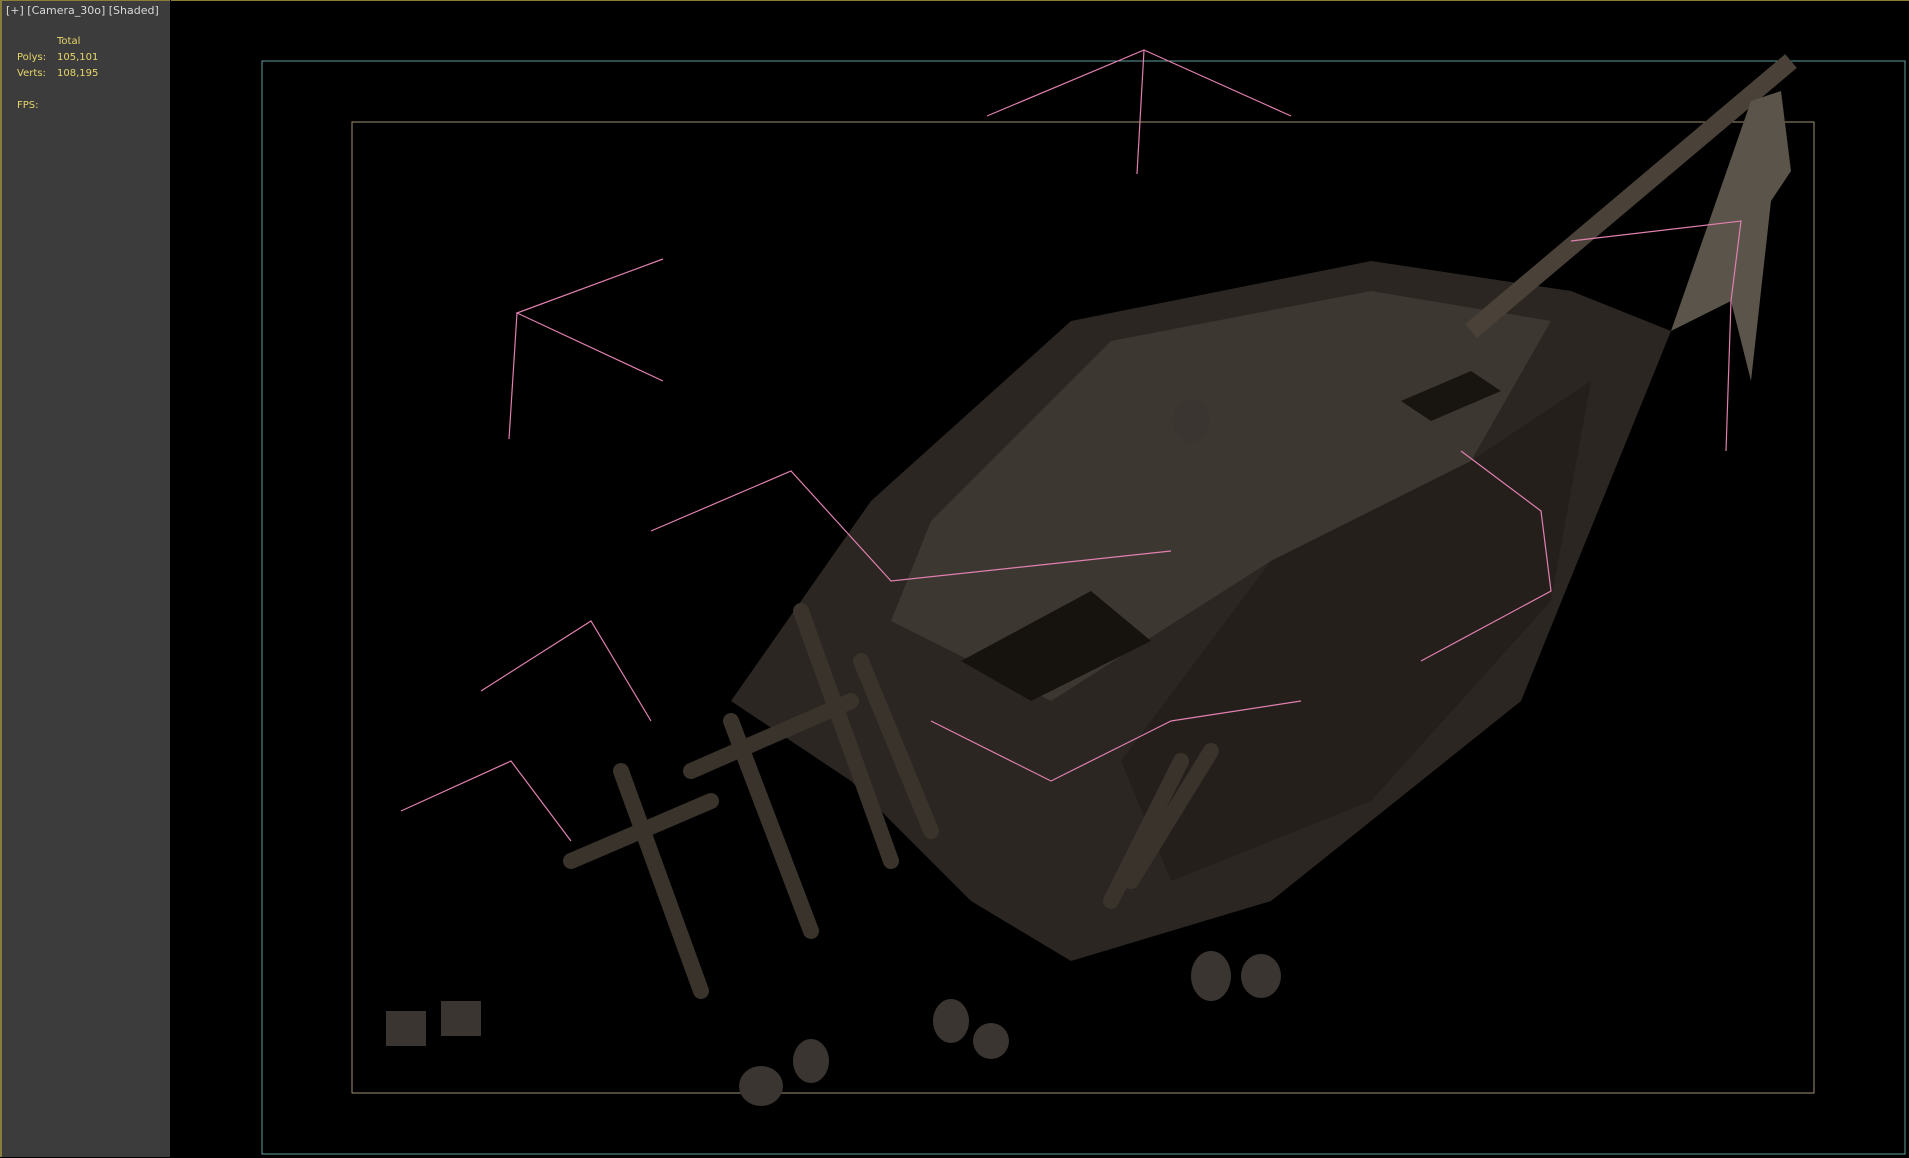  What do you see at coordinates (32, 57) in the screenshot?
I see `polys-label: Polys:` at bounding box center [32, 57].